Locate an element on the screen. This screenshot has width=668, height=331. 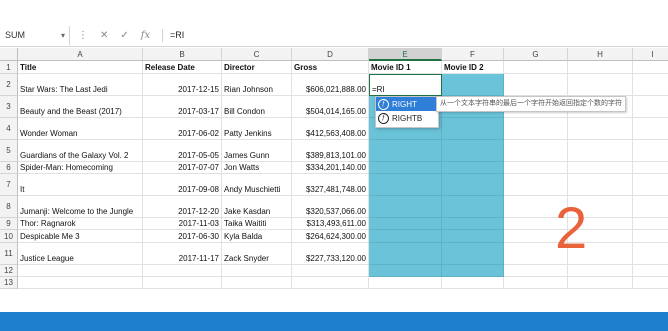
table-cell: Guardians of the Galaxy Vol. 2 is located at coordinates (80, 151).